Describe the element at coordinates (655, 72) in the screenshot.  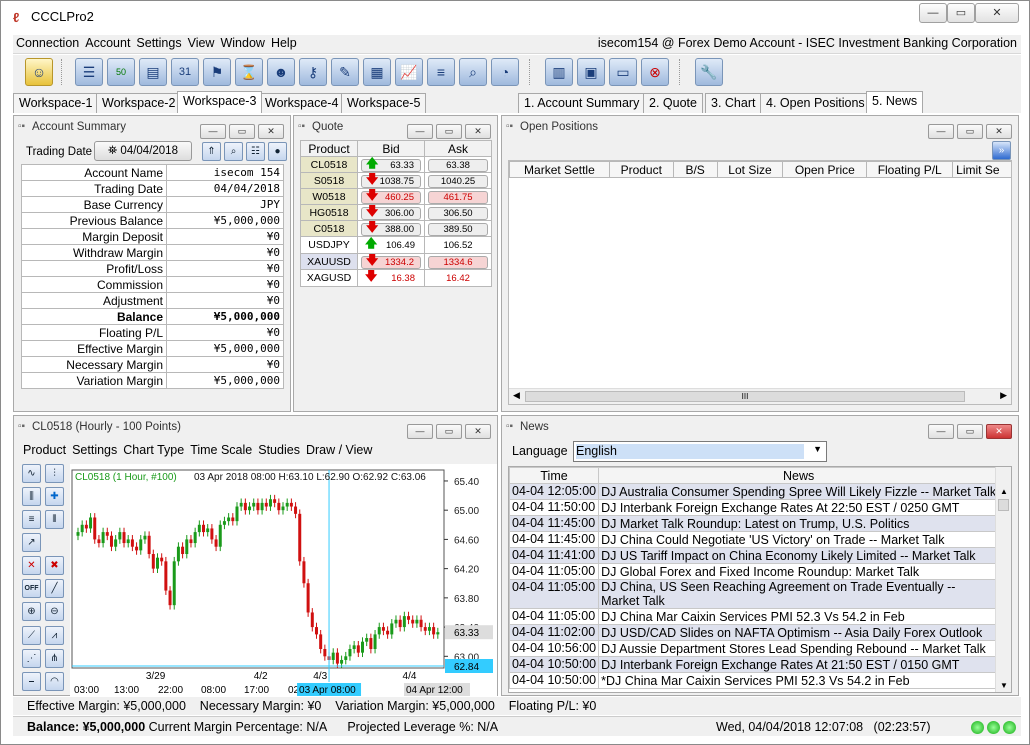
I see `close-window-icon: ⊗` at that location.